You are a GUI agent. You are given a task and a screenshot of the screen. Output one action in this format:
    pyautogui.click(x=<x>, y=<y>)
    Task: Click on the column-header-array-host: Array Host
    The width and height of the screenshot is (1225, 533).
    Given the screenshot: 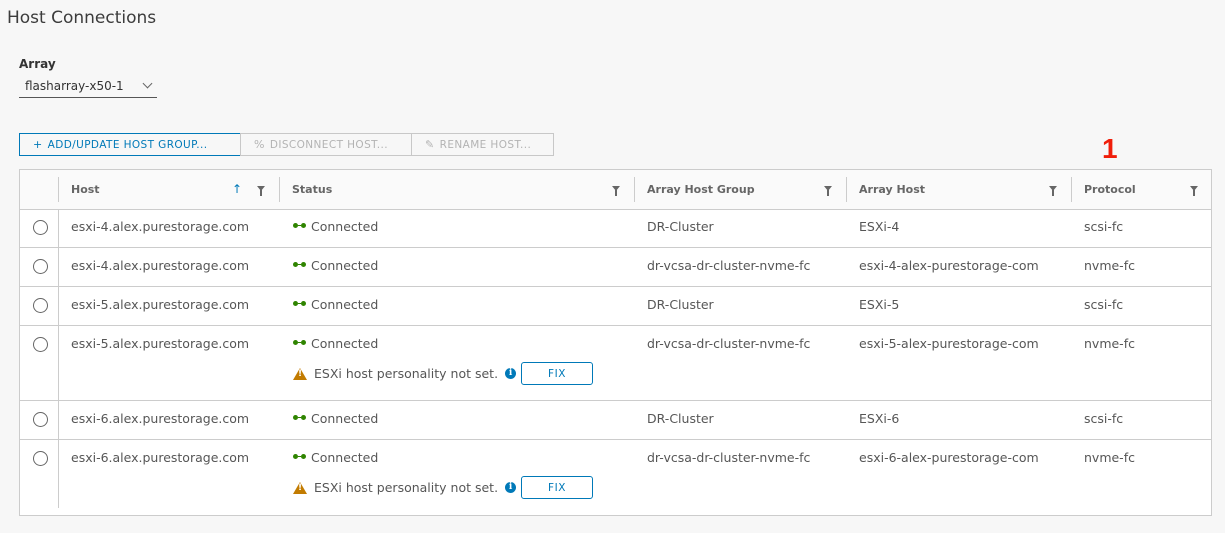 What is the action you would take?
    pyautogui.click(x=892, y=189)
    